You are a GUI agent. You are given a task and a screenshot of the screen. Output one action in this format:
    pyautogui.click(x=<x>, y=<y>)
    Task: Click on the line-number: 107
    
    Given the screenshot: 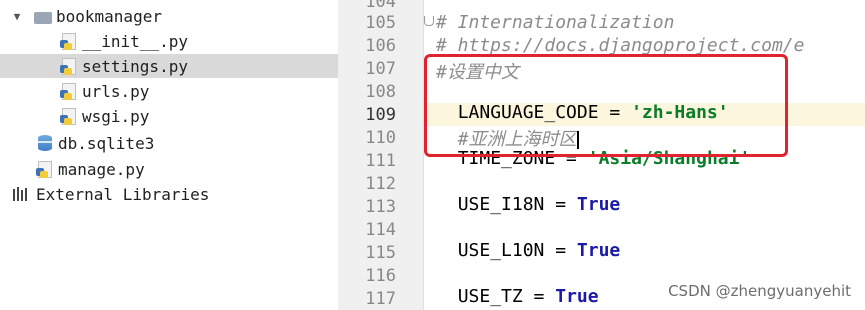 What is the action you would take?
    pyautogui.click(x=380, y=69)
    